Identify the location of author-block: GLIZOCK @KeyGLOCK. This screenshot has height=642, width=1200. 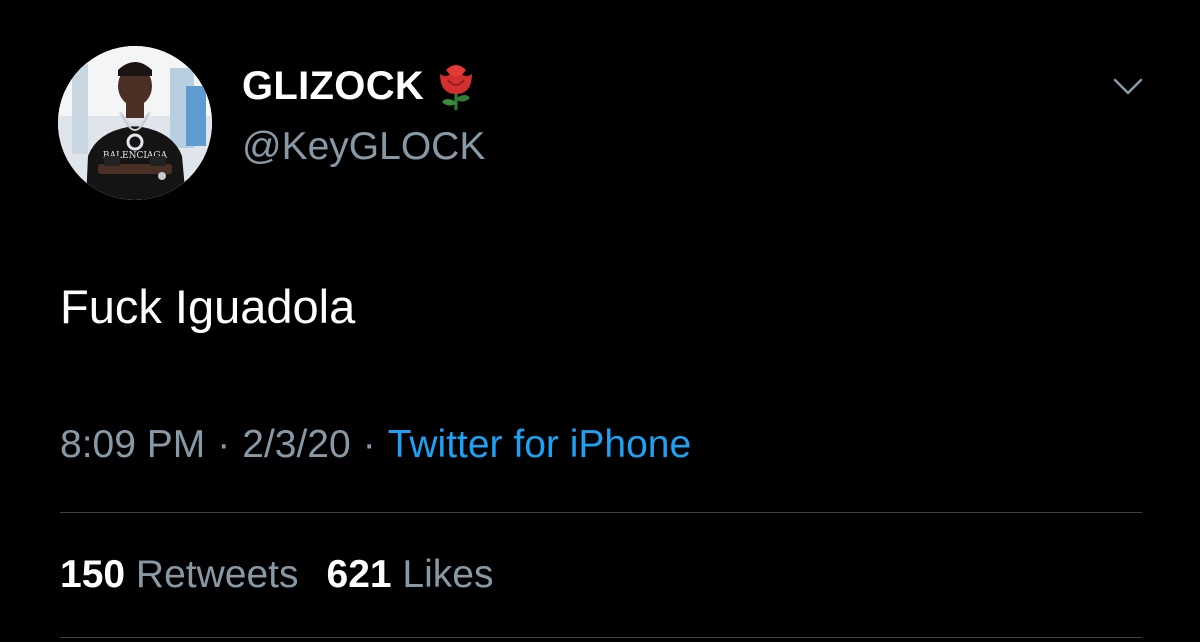
(363, 116).